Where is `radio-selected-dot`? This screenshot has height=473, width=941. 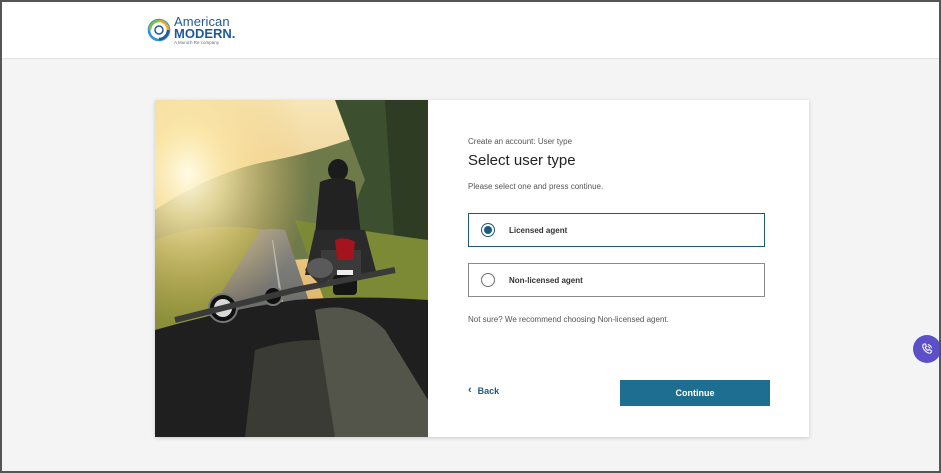
radio-selected-dot is located at coordinates (488, 230).